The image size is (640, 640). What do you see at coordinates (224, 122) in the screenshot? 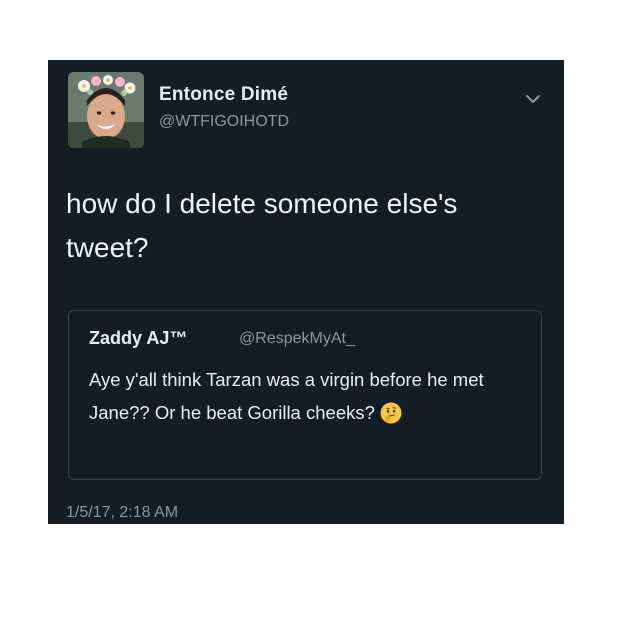
I see `user-handle: @WTFIGOIHOTD` at bounding box center [224, 122].